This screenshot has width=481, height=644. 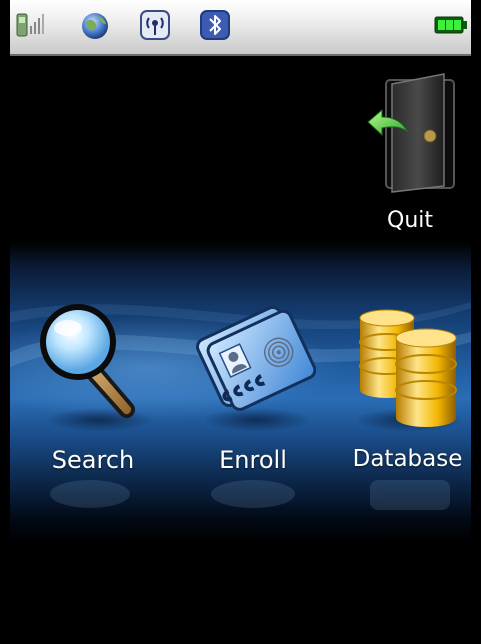 What do you see at coordinates (240, 28) in the screenshot?
I see `status-bar` at bounding box center [240, 28].